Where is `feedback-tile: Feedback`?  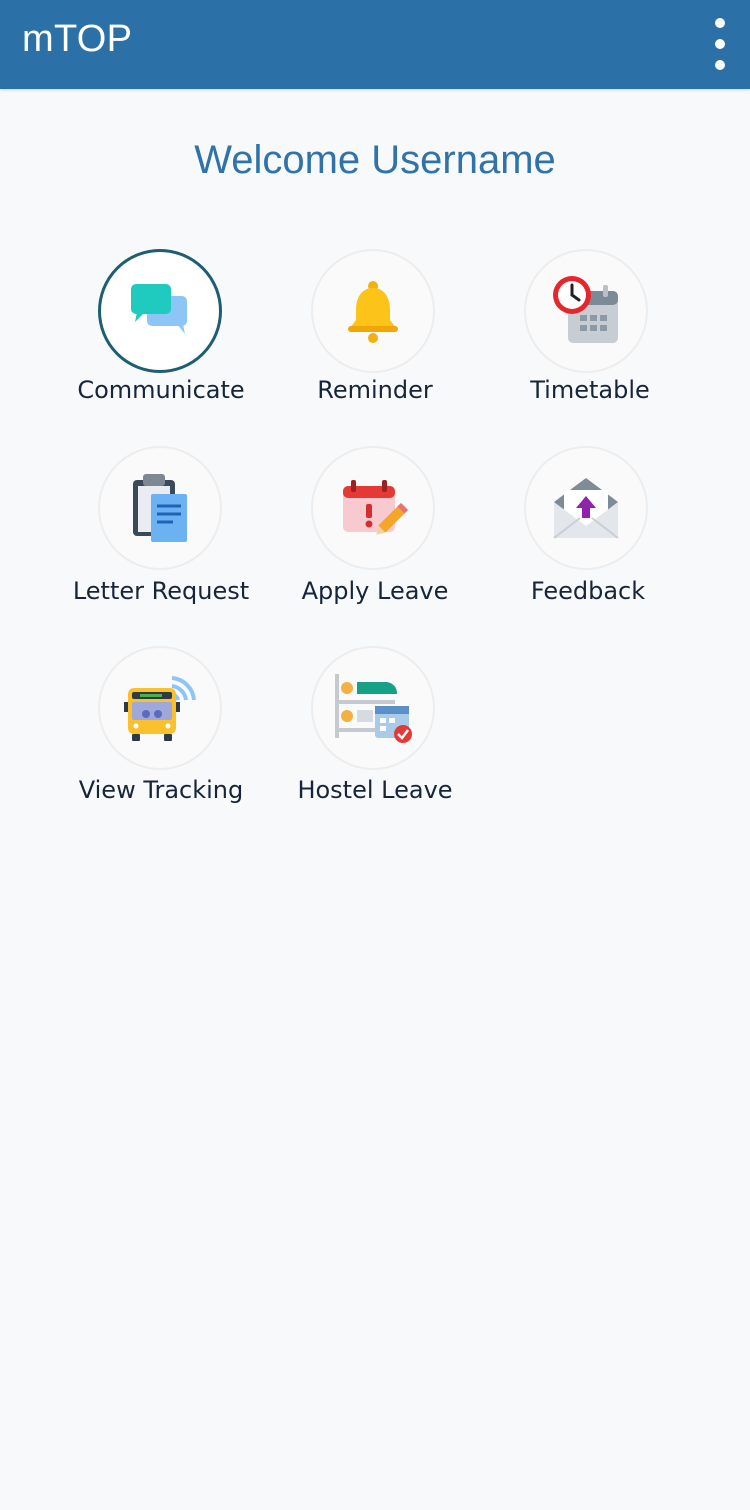
feedback-tile: Feedback is located at coordinates (588, 528).